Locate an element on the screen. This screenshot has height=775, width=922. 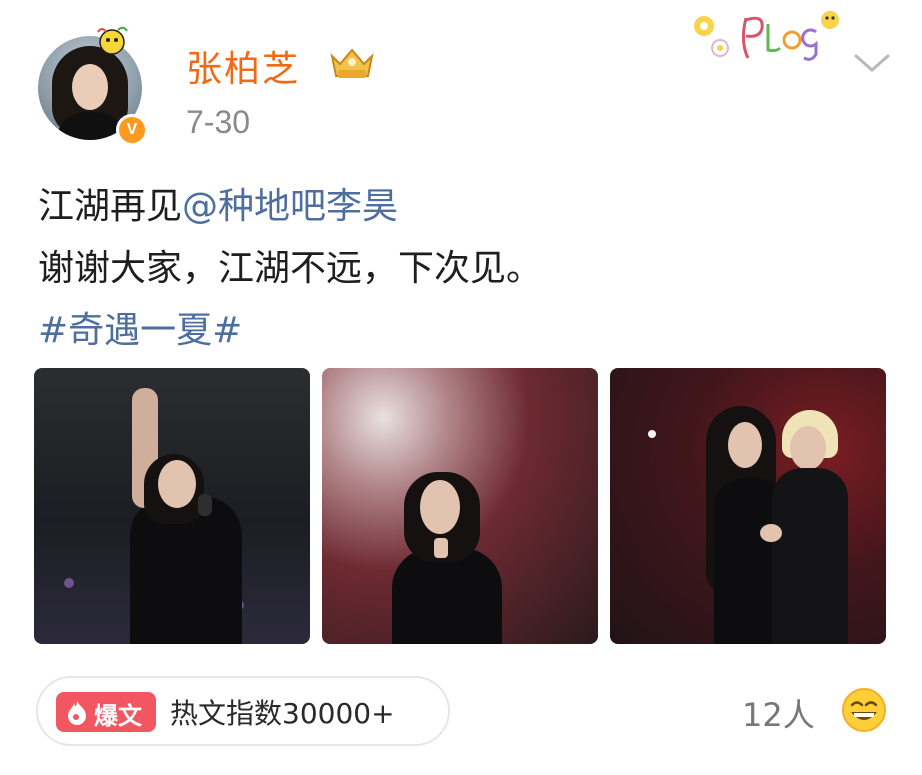
hot-index-text: 热文指数30000+ is located at coordinates (282, 713).